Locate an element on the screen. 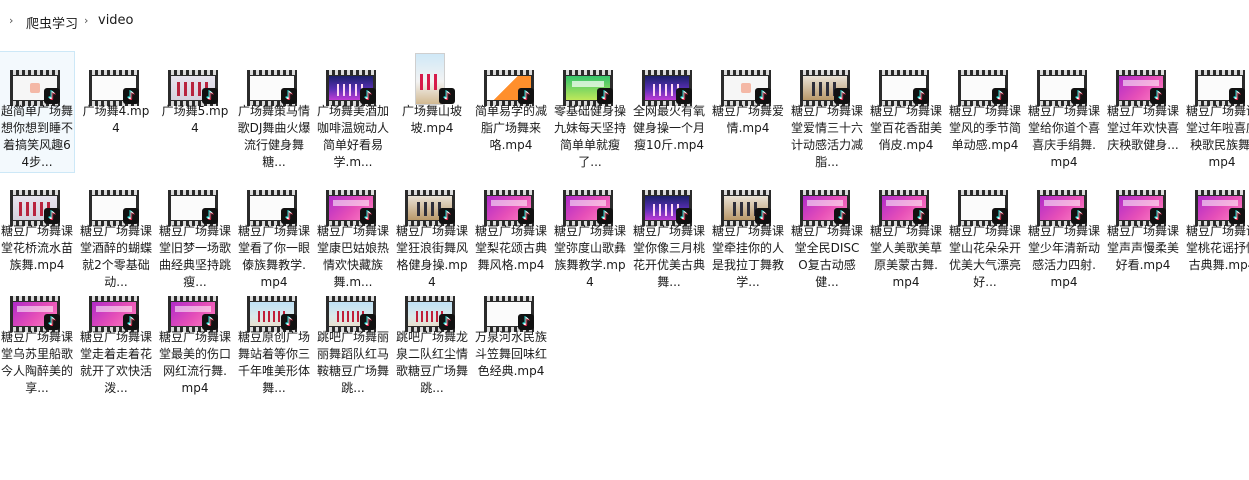 This screenshot has height=480, width=1249. file-name: 糖豆广场舞课堂弥度山歌彝族舞教学.mp4 is located at coordinates (589, 256).